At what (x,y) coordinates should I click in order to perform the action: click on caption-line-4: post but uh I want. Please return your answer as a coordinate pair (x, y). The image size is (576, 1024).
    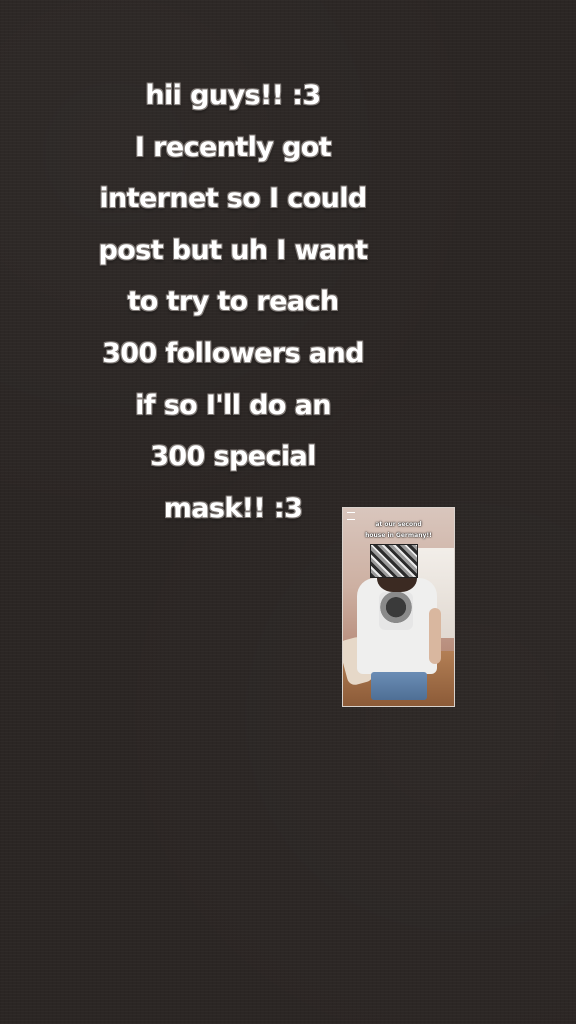
    Looking at the image, I should click on (233, 250).